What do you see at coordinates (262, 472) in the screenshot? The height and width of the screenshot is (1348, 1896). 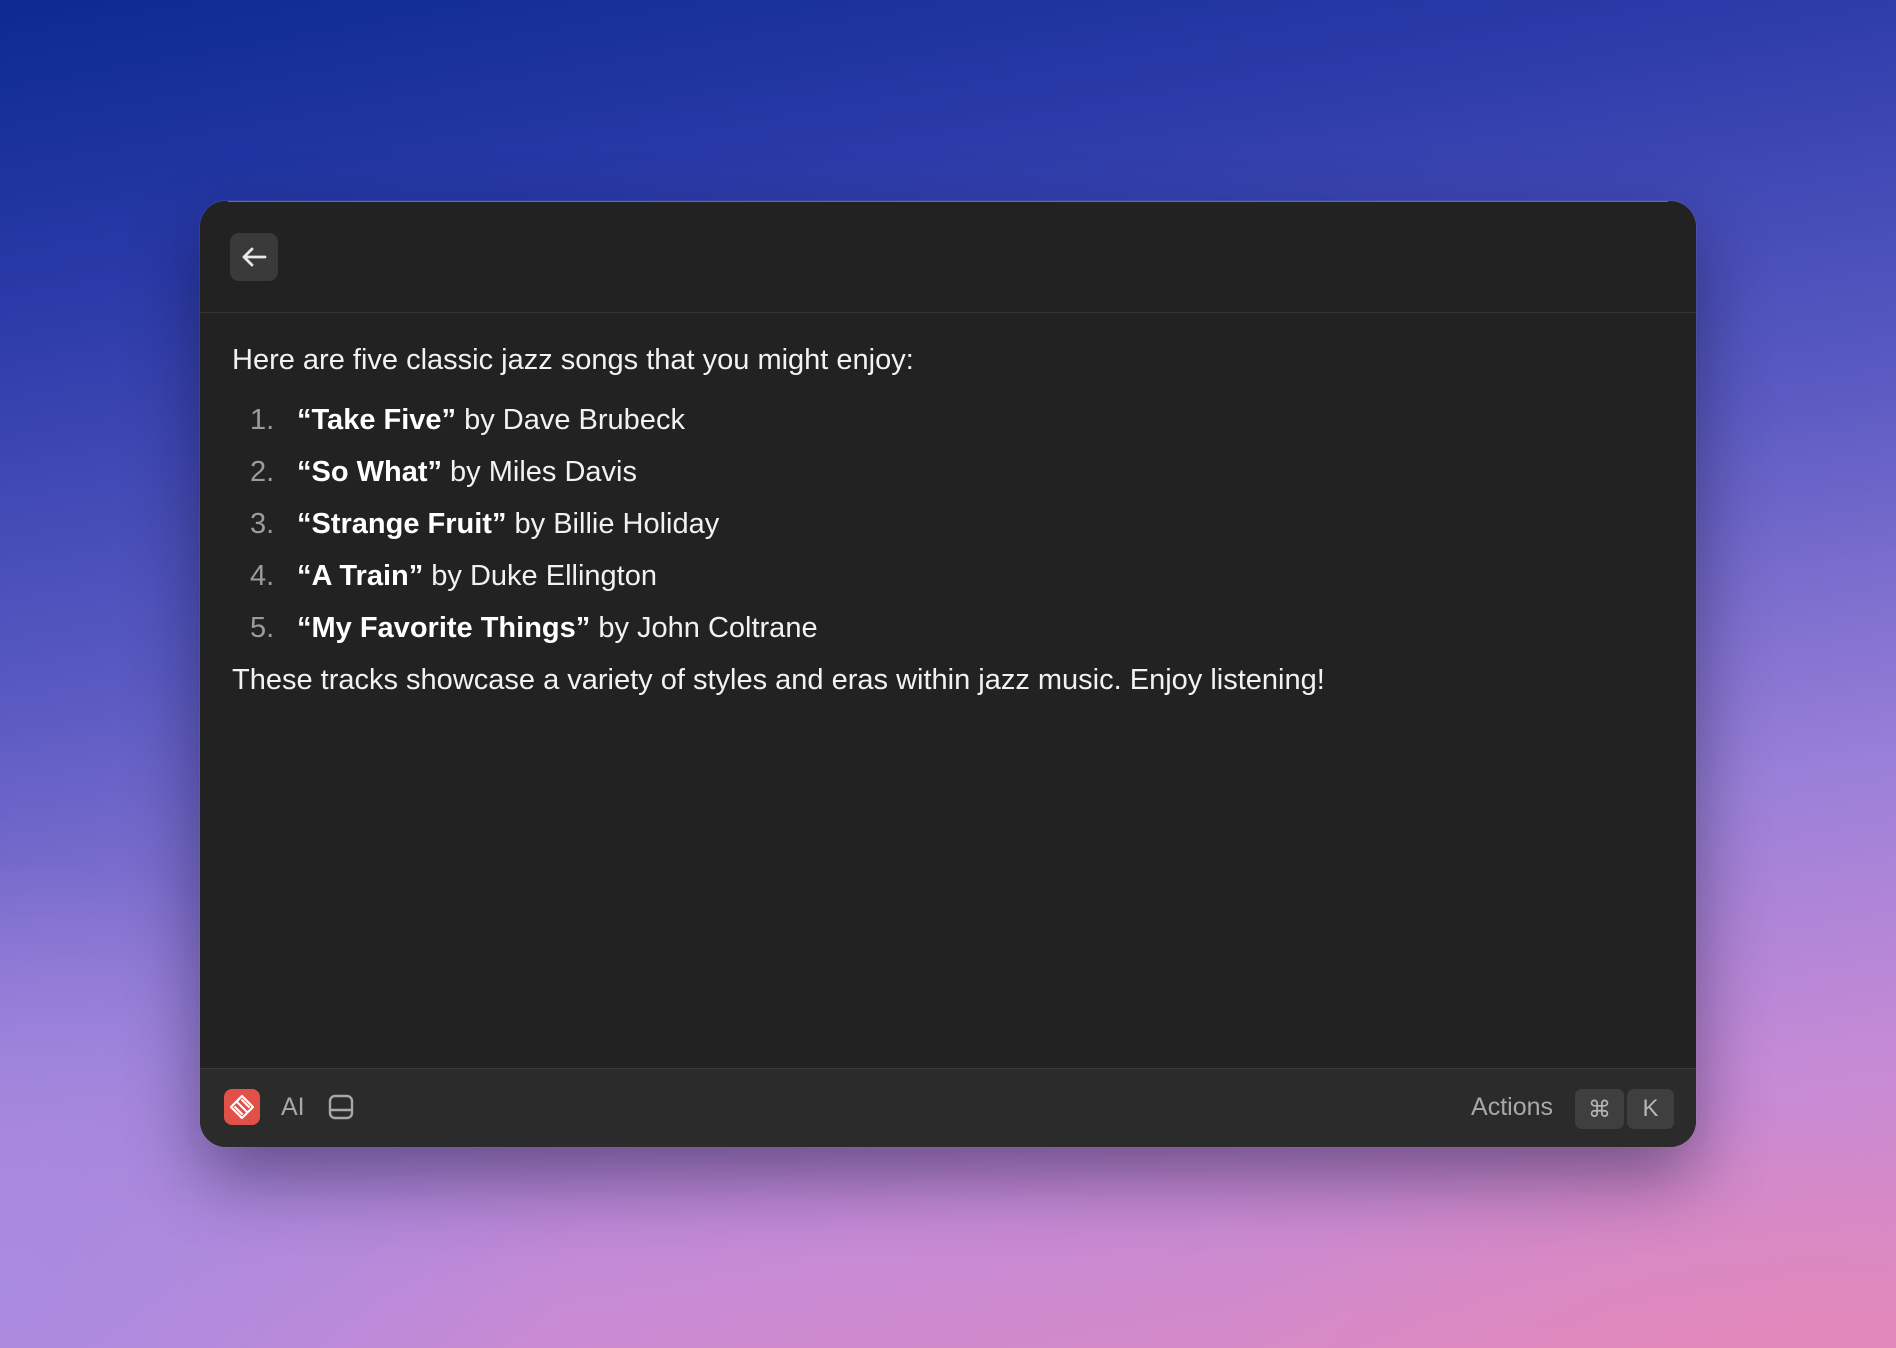 I see `list-number: 2.` at bounding box center [262, 472].